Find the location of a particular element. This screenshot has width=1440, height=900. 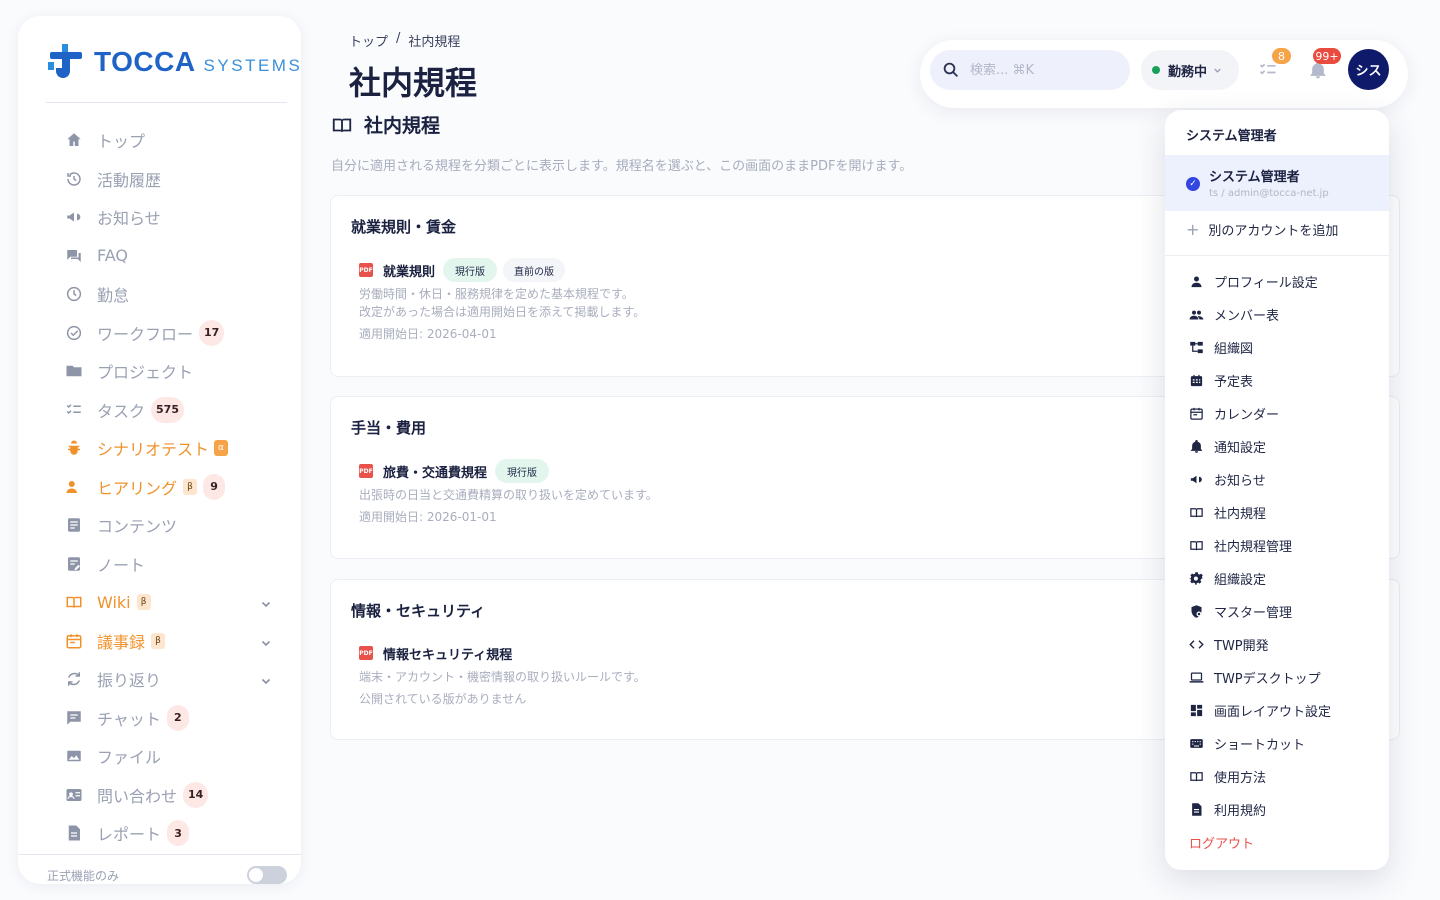

previous-version-tag: 直前の版 is located at coordinates (534, 270).